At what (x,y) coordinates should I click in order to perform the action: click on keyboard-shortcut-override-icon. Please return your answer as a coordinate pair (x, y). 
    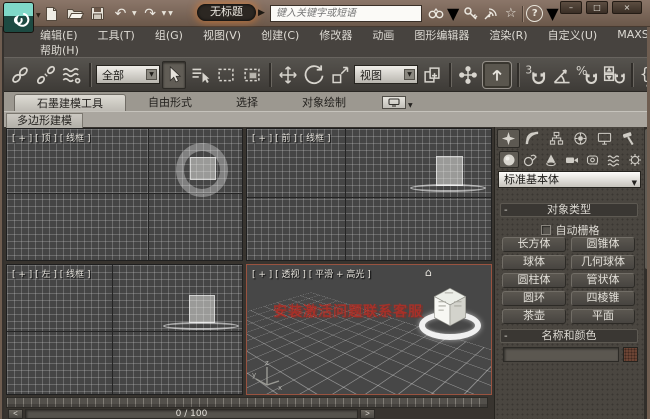
    Looking at the image, I should click on (497, 74).